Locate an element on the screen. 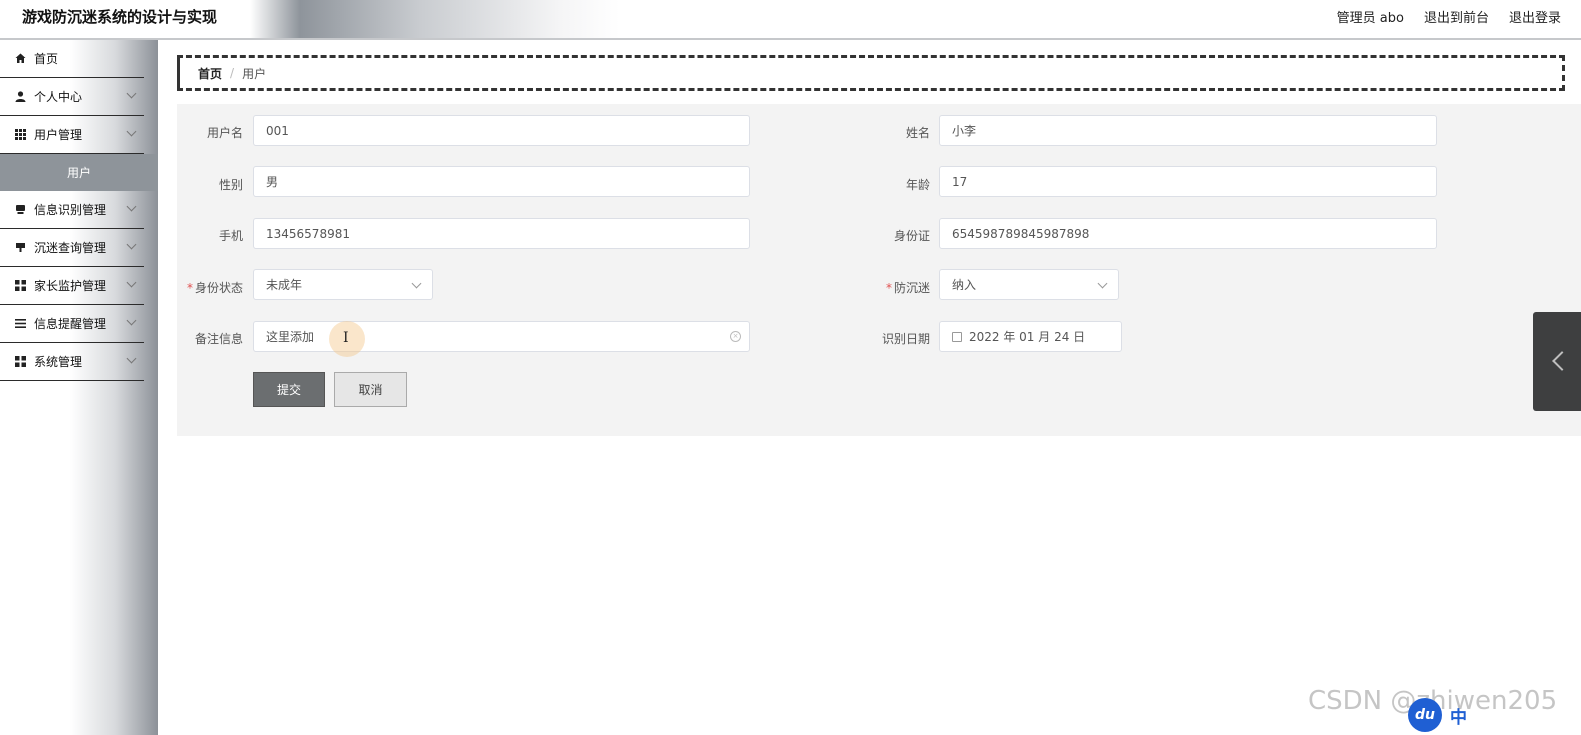 This screenshot has width=1581, height=735. phone-input: 13456578981 is located at coordinates (501, 233).